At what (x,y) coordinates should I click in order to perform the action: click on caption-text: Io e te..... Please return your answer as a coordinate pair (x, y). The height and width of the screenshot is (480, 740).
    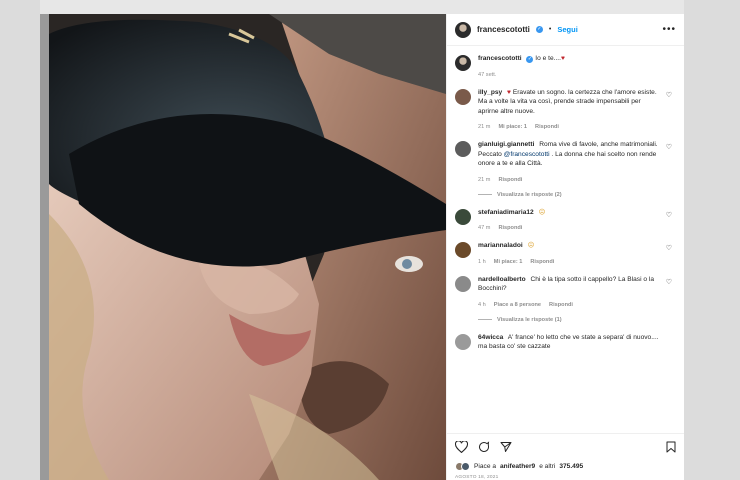
    Looking at the image, I should click on (548, 58).